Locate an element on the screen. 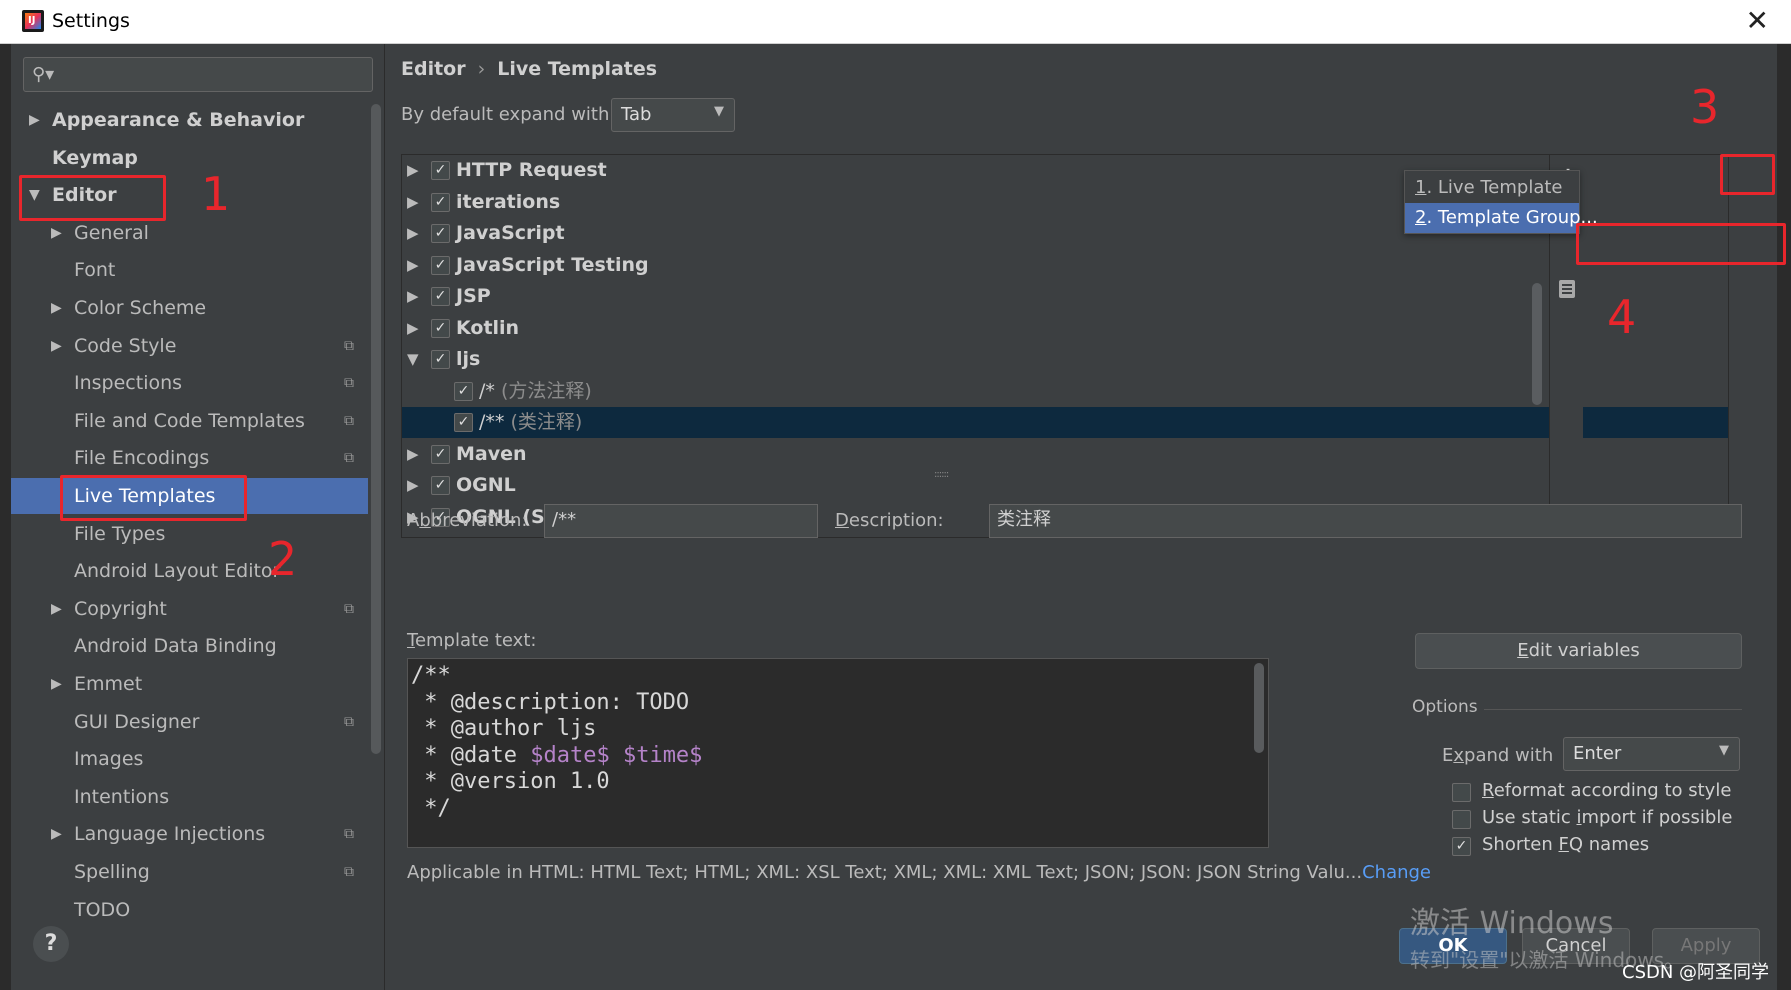 The height and width of the screenshot is (990, 1791). sidebar-item-inspections: Inspections ⧉ is located at coordinates (189, 383).